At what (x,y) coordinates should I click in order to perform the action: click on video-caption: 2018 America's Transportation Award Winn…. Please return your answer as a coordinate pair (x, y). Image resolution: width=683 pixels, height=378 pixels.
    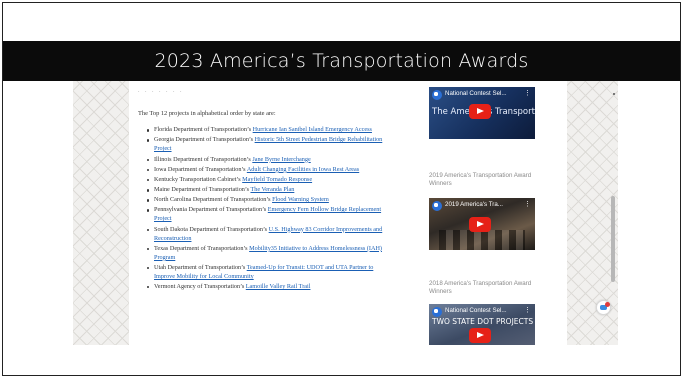
    Looking at the image, I should click on (480, 288).